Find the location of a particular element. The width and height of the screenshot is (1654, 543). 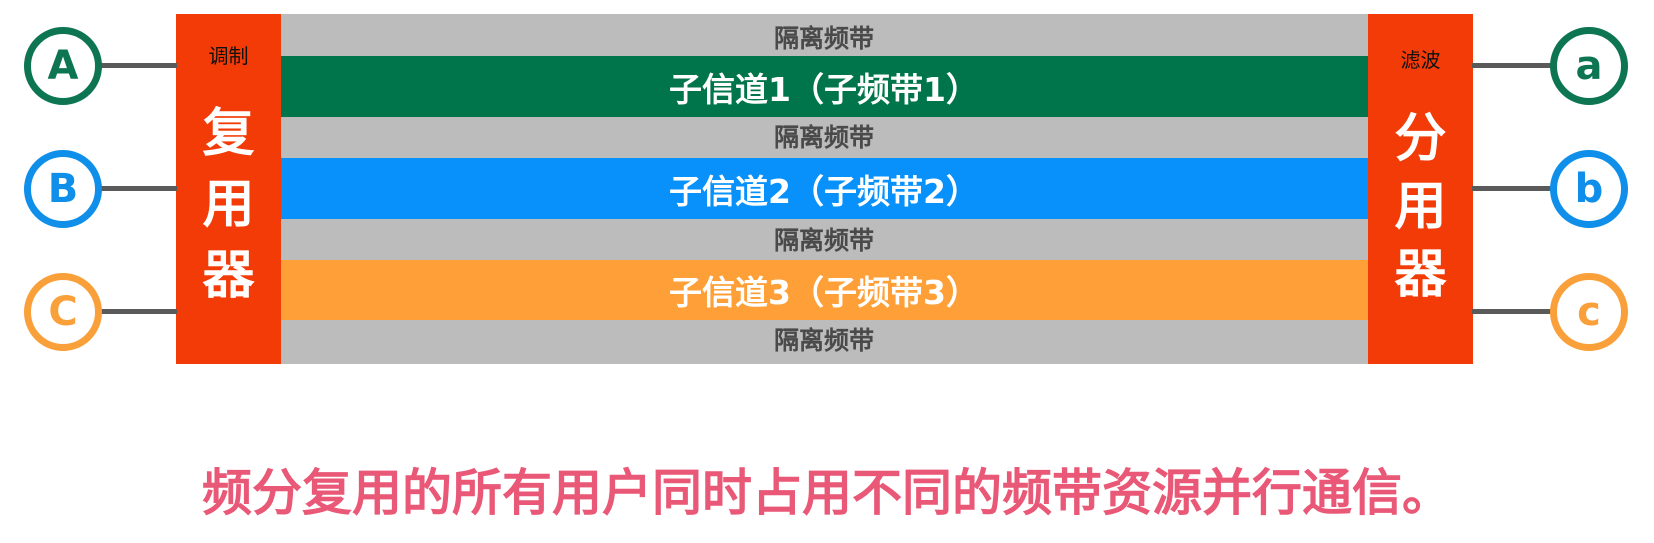

multiplexer-block: 调制 复 用 器 is located at coordinates (228, 189).